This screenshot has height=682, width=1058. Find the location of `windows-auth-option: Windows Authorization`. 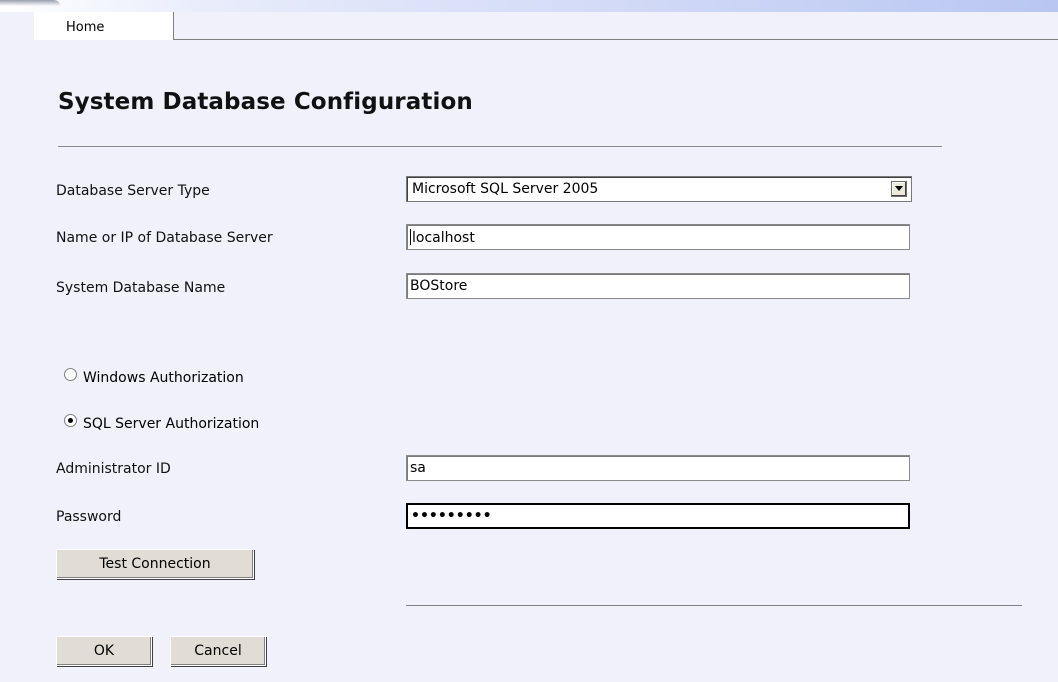

windows-auth-option: Windows Authorization is located at coordinates (154, 377).